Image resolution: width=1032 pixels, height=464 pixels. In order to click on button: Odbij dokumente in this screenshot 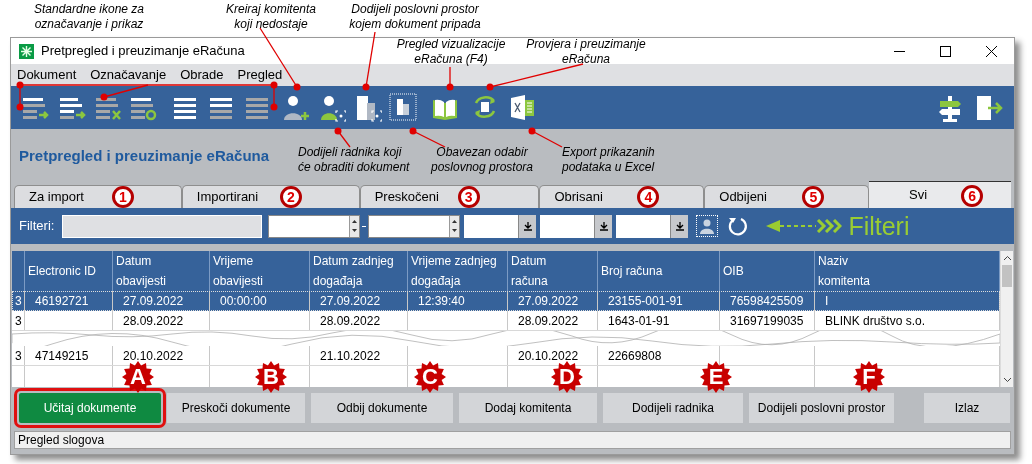, I will do `click(382, 408)`.